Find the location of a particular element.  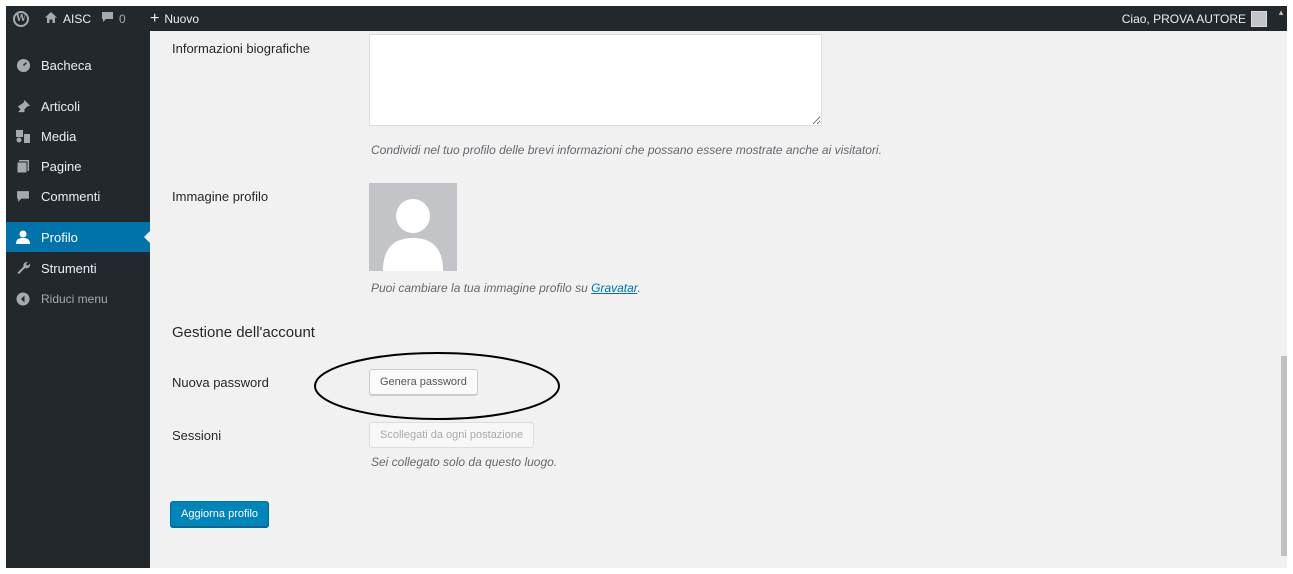

account-menu: Ciao, PROVA AUTORE is located at coordinates (1194, 18).